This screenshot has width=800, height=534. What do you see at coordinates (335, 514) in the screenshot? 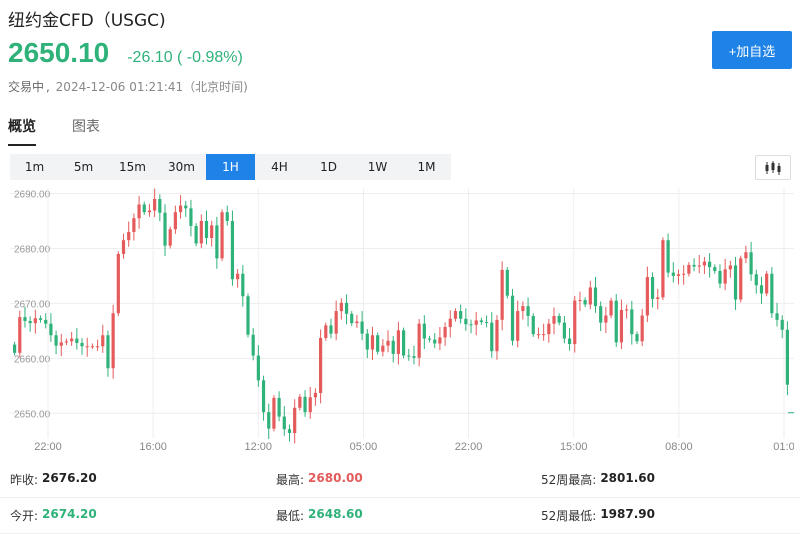
I see `stat-value: 2648.60` at bounding box center [335, 514].